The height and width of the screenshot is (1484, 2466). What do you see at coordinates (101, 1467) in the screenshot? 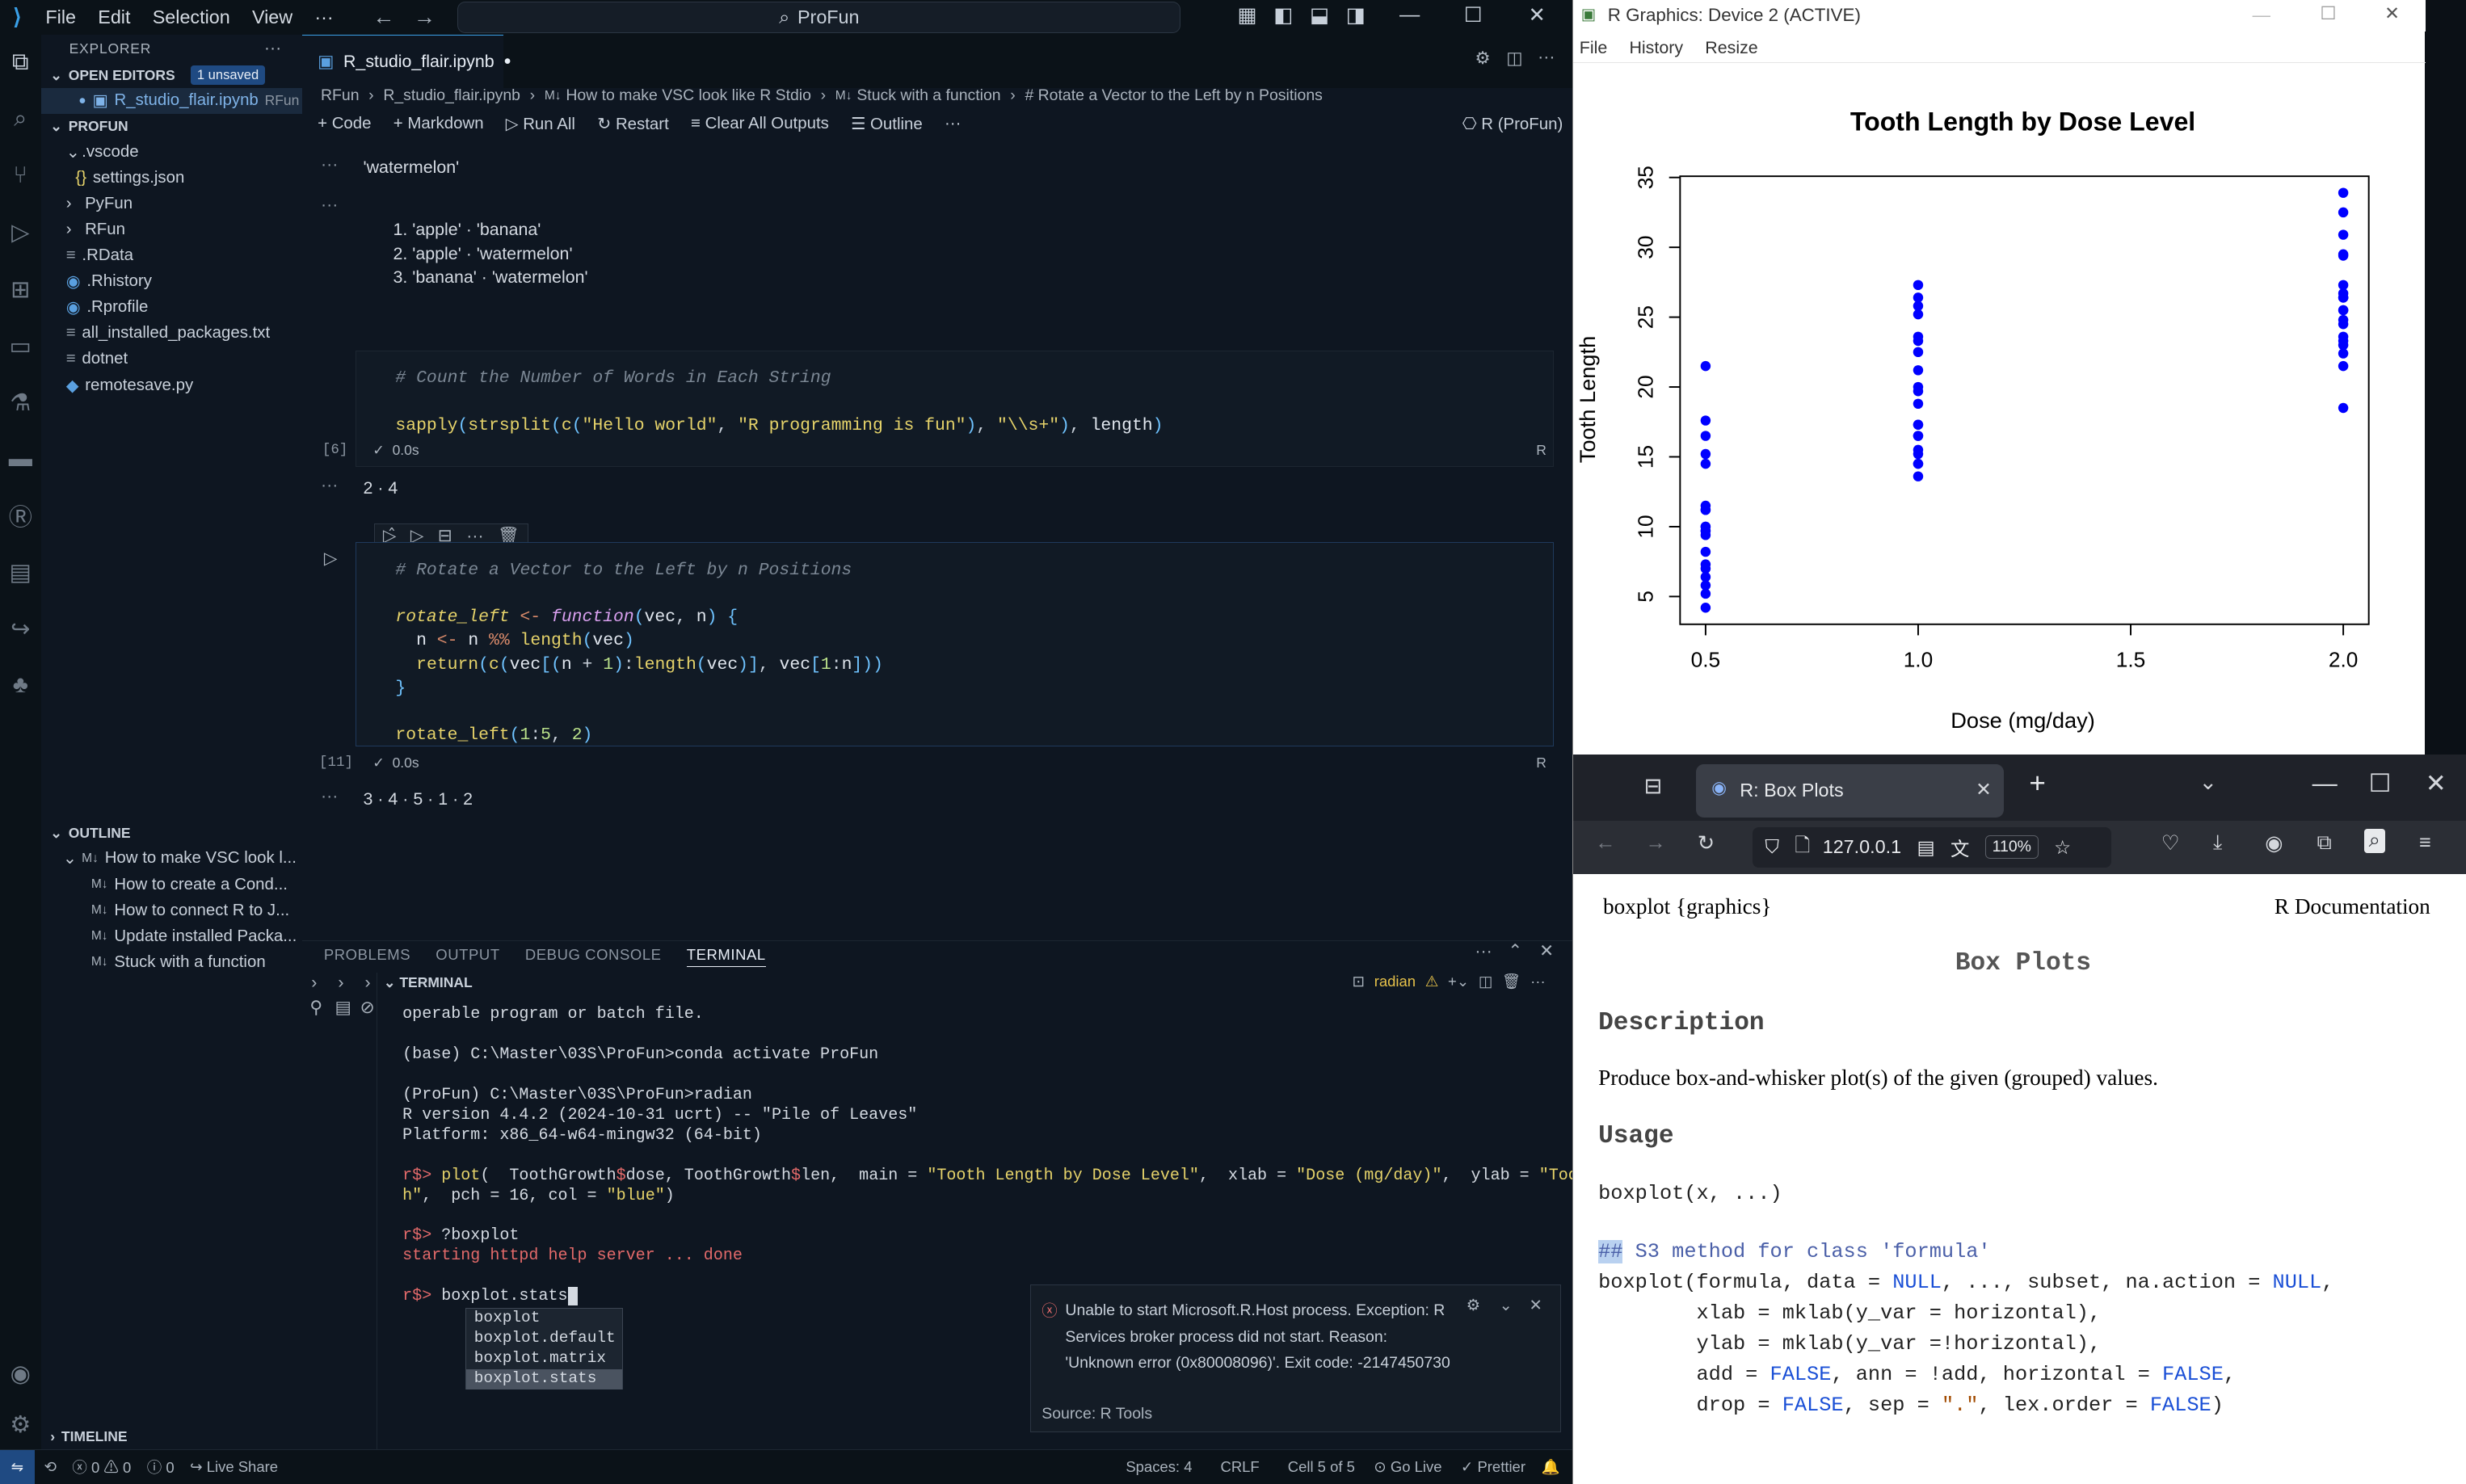
I see `problems-status: ⓧ 0 ⚠ 0` at bounding box center [101, 1467].